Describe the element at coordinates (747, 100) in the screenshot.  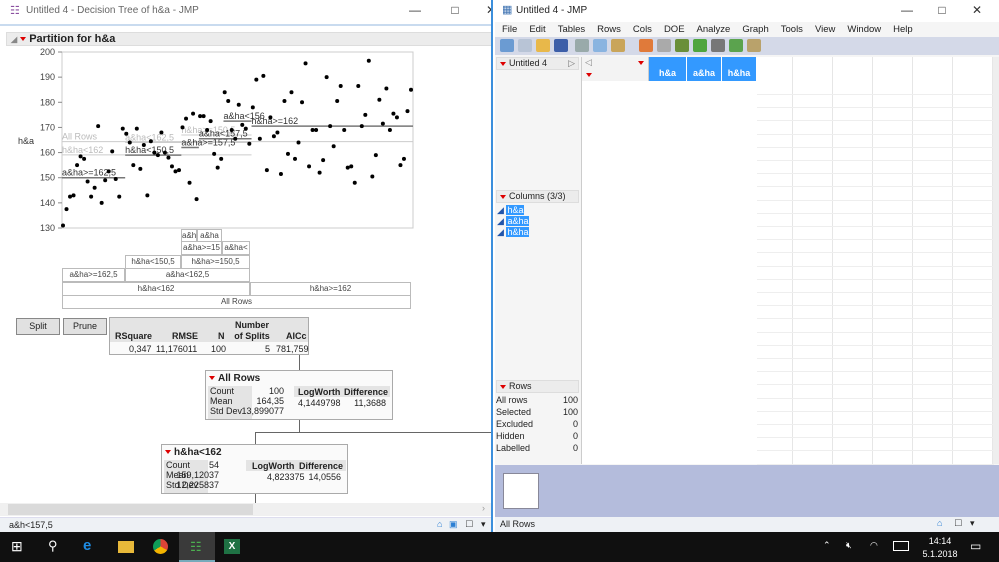
I see `table-row: 2149162,5157,5` at that location.